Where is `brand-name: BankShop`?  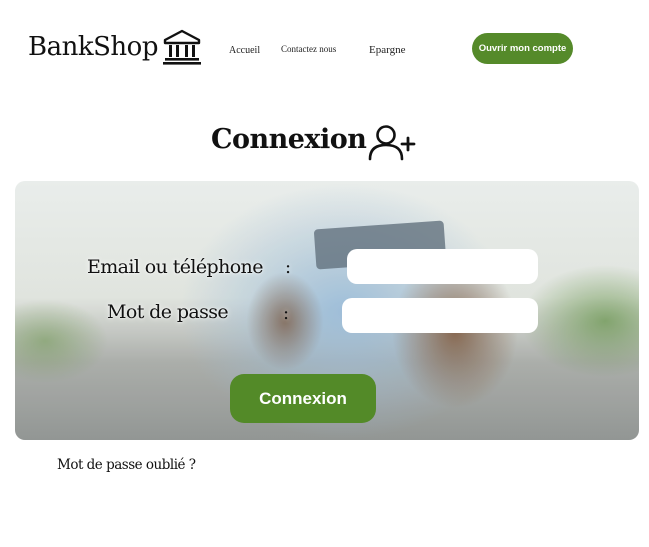
brand-name: BankShop is located at coordinates (93, 47).